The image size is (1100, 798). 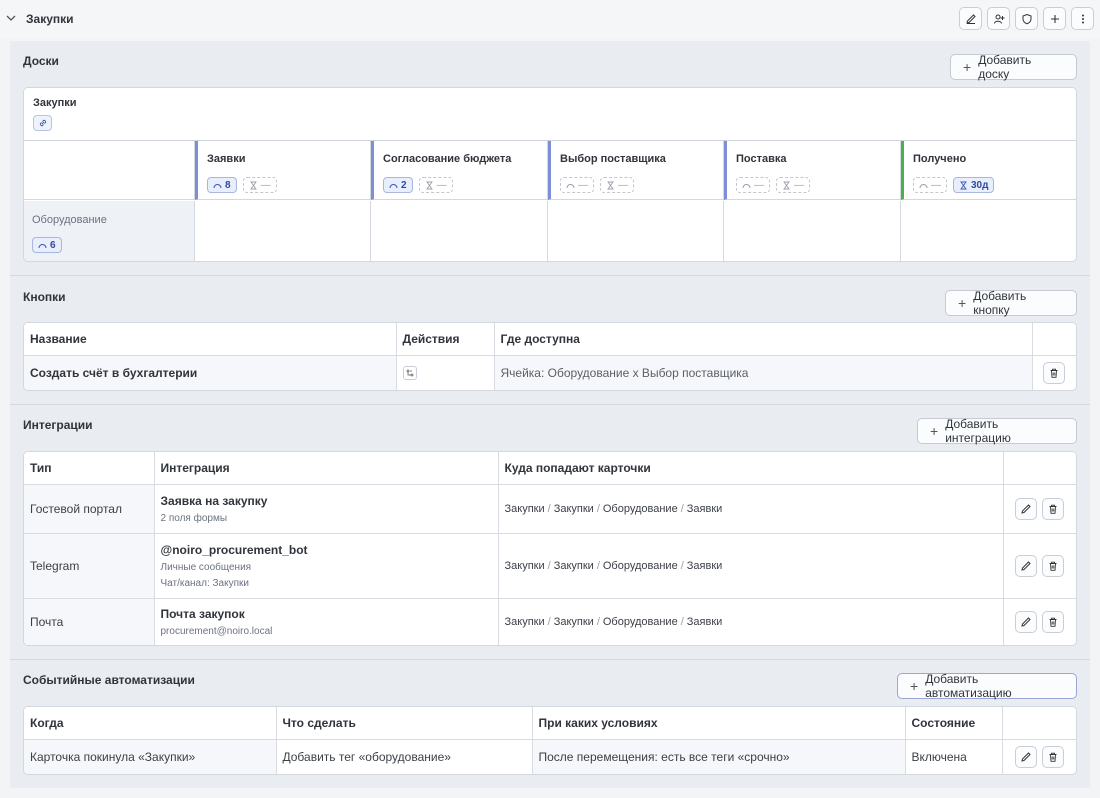 What do you see at coordinates (761, 159) in the screenshot?
I see `column-name: Поставка` at bounding box center [761, 159].